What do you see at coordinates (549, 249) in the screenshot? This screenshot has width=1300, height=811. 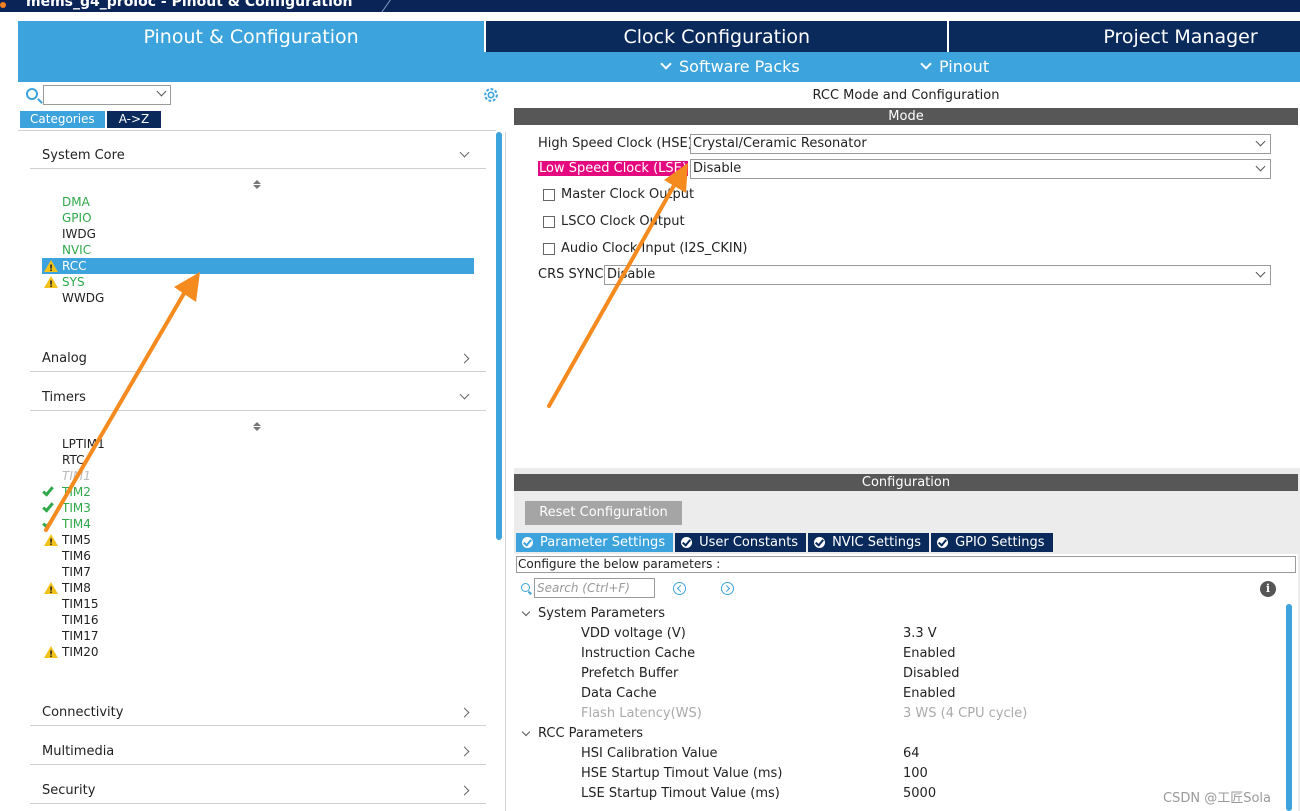 I see `audio-clock-input-checkbox` at bounding box center [549, 249].